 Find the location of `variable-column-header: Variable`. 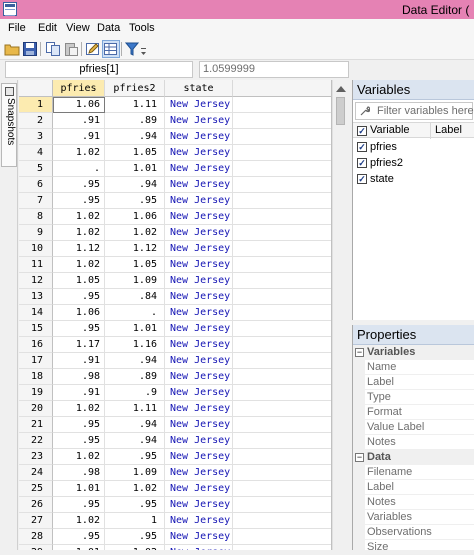

variable-column-header: Variable is located at coordinates (390, 130).